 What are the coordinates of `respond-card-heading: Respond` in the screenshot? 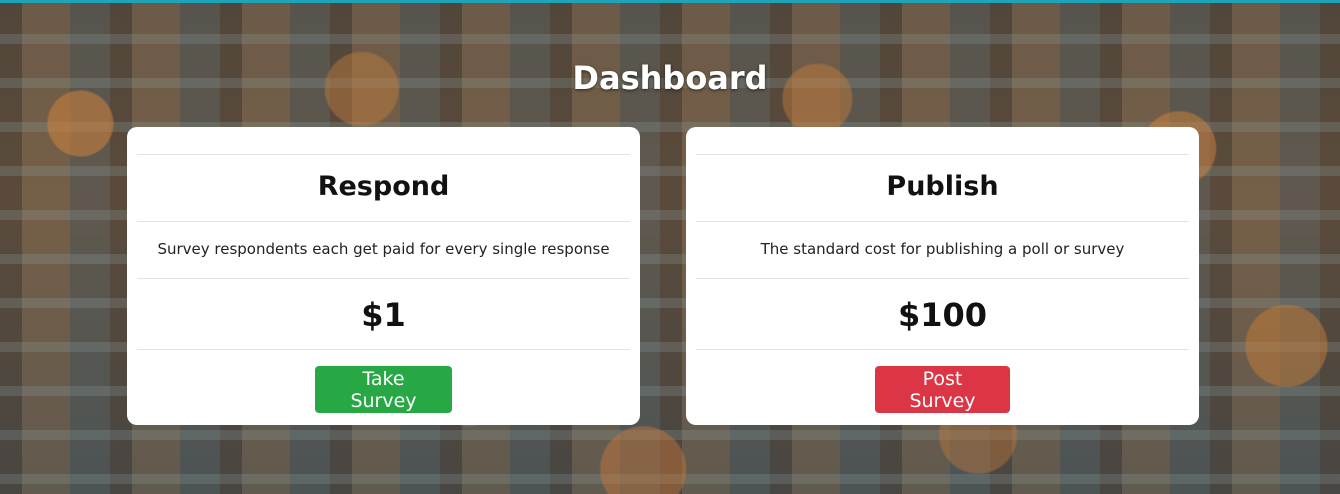 It's located at (383, 186).